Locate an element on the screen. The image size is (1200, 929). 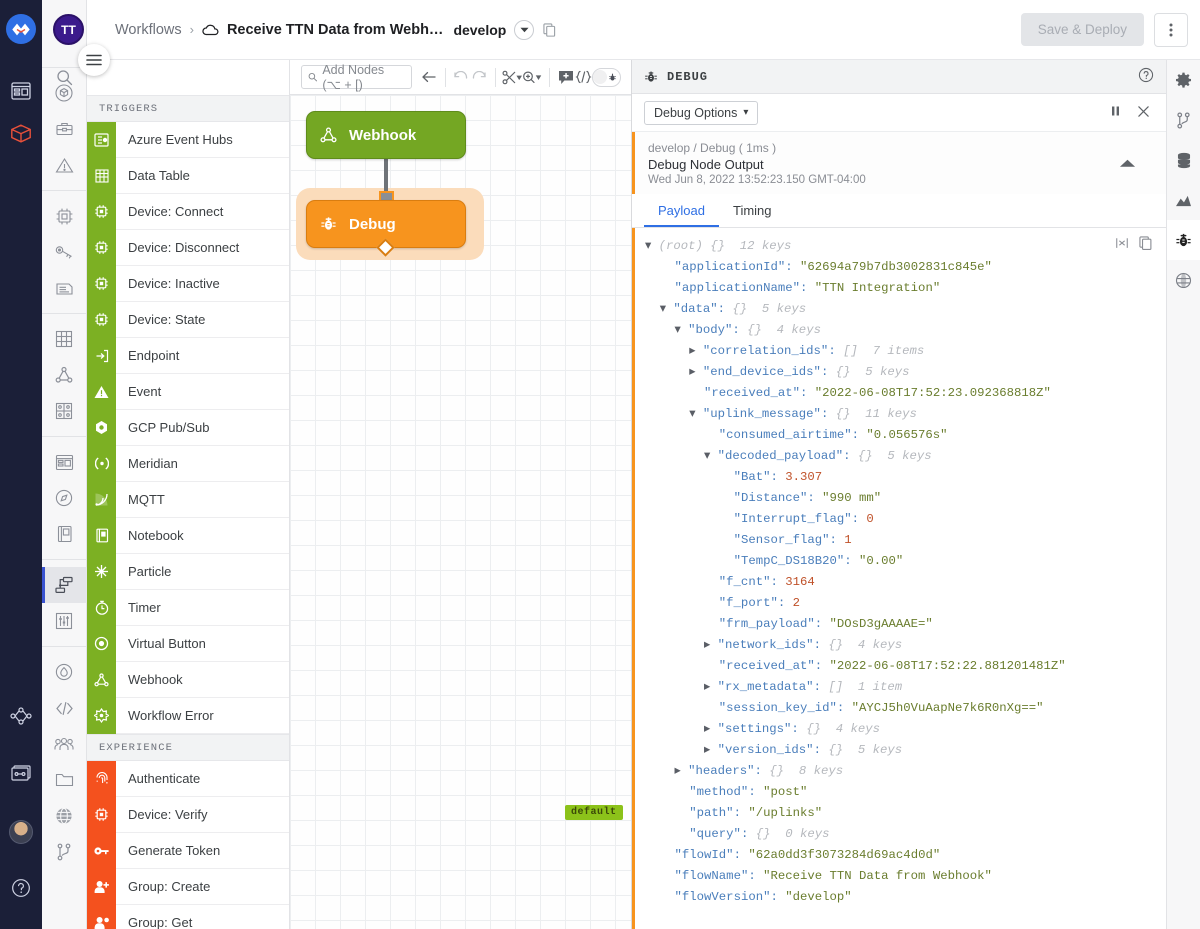
debug-toggle is located at coordinates (606, 77).